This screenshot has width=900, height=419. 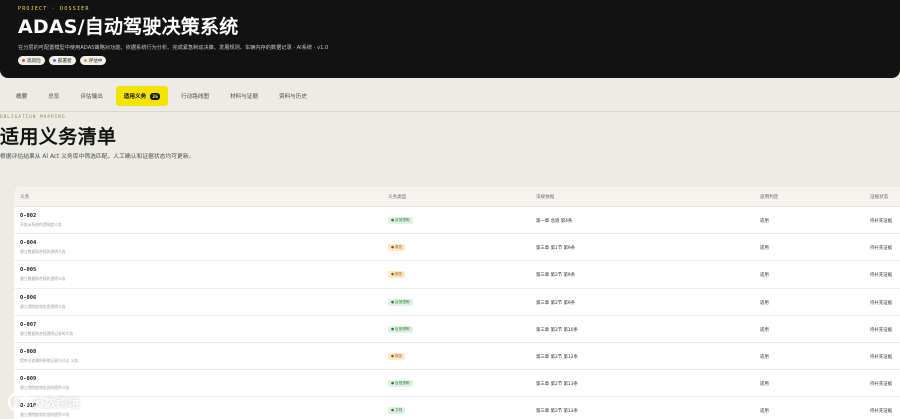 I want to click on role-badge-label: 部署者, so click(x=64, y=61).